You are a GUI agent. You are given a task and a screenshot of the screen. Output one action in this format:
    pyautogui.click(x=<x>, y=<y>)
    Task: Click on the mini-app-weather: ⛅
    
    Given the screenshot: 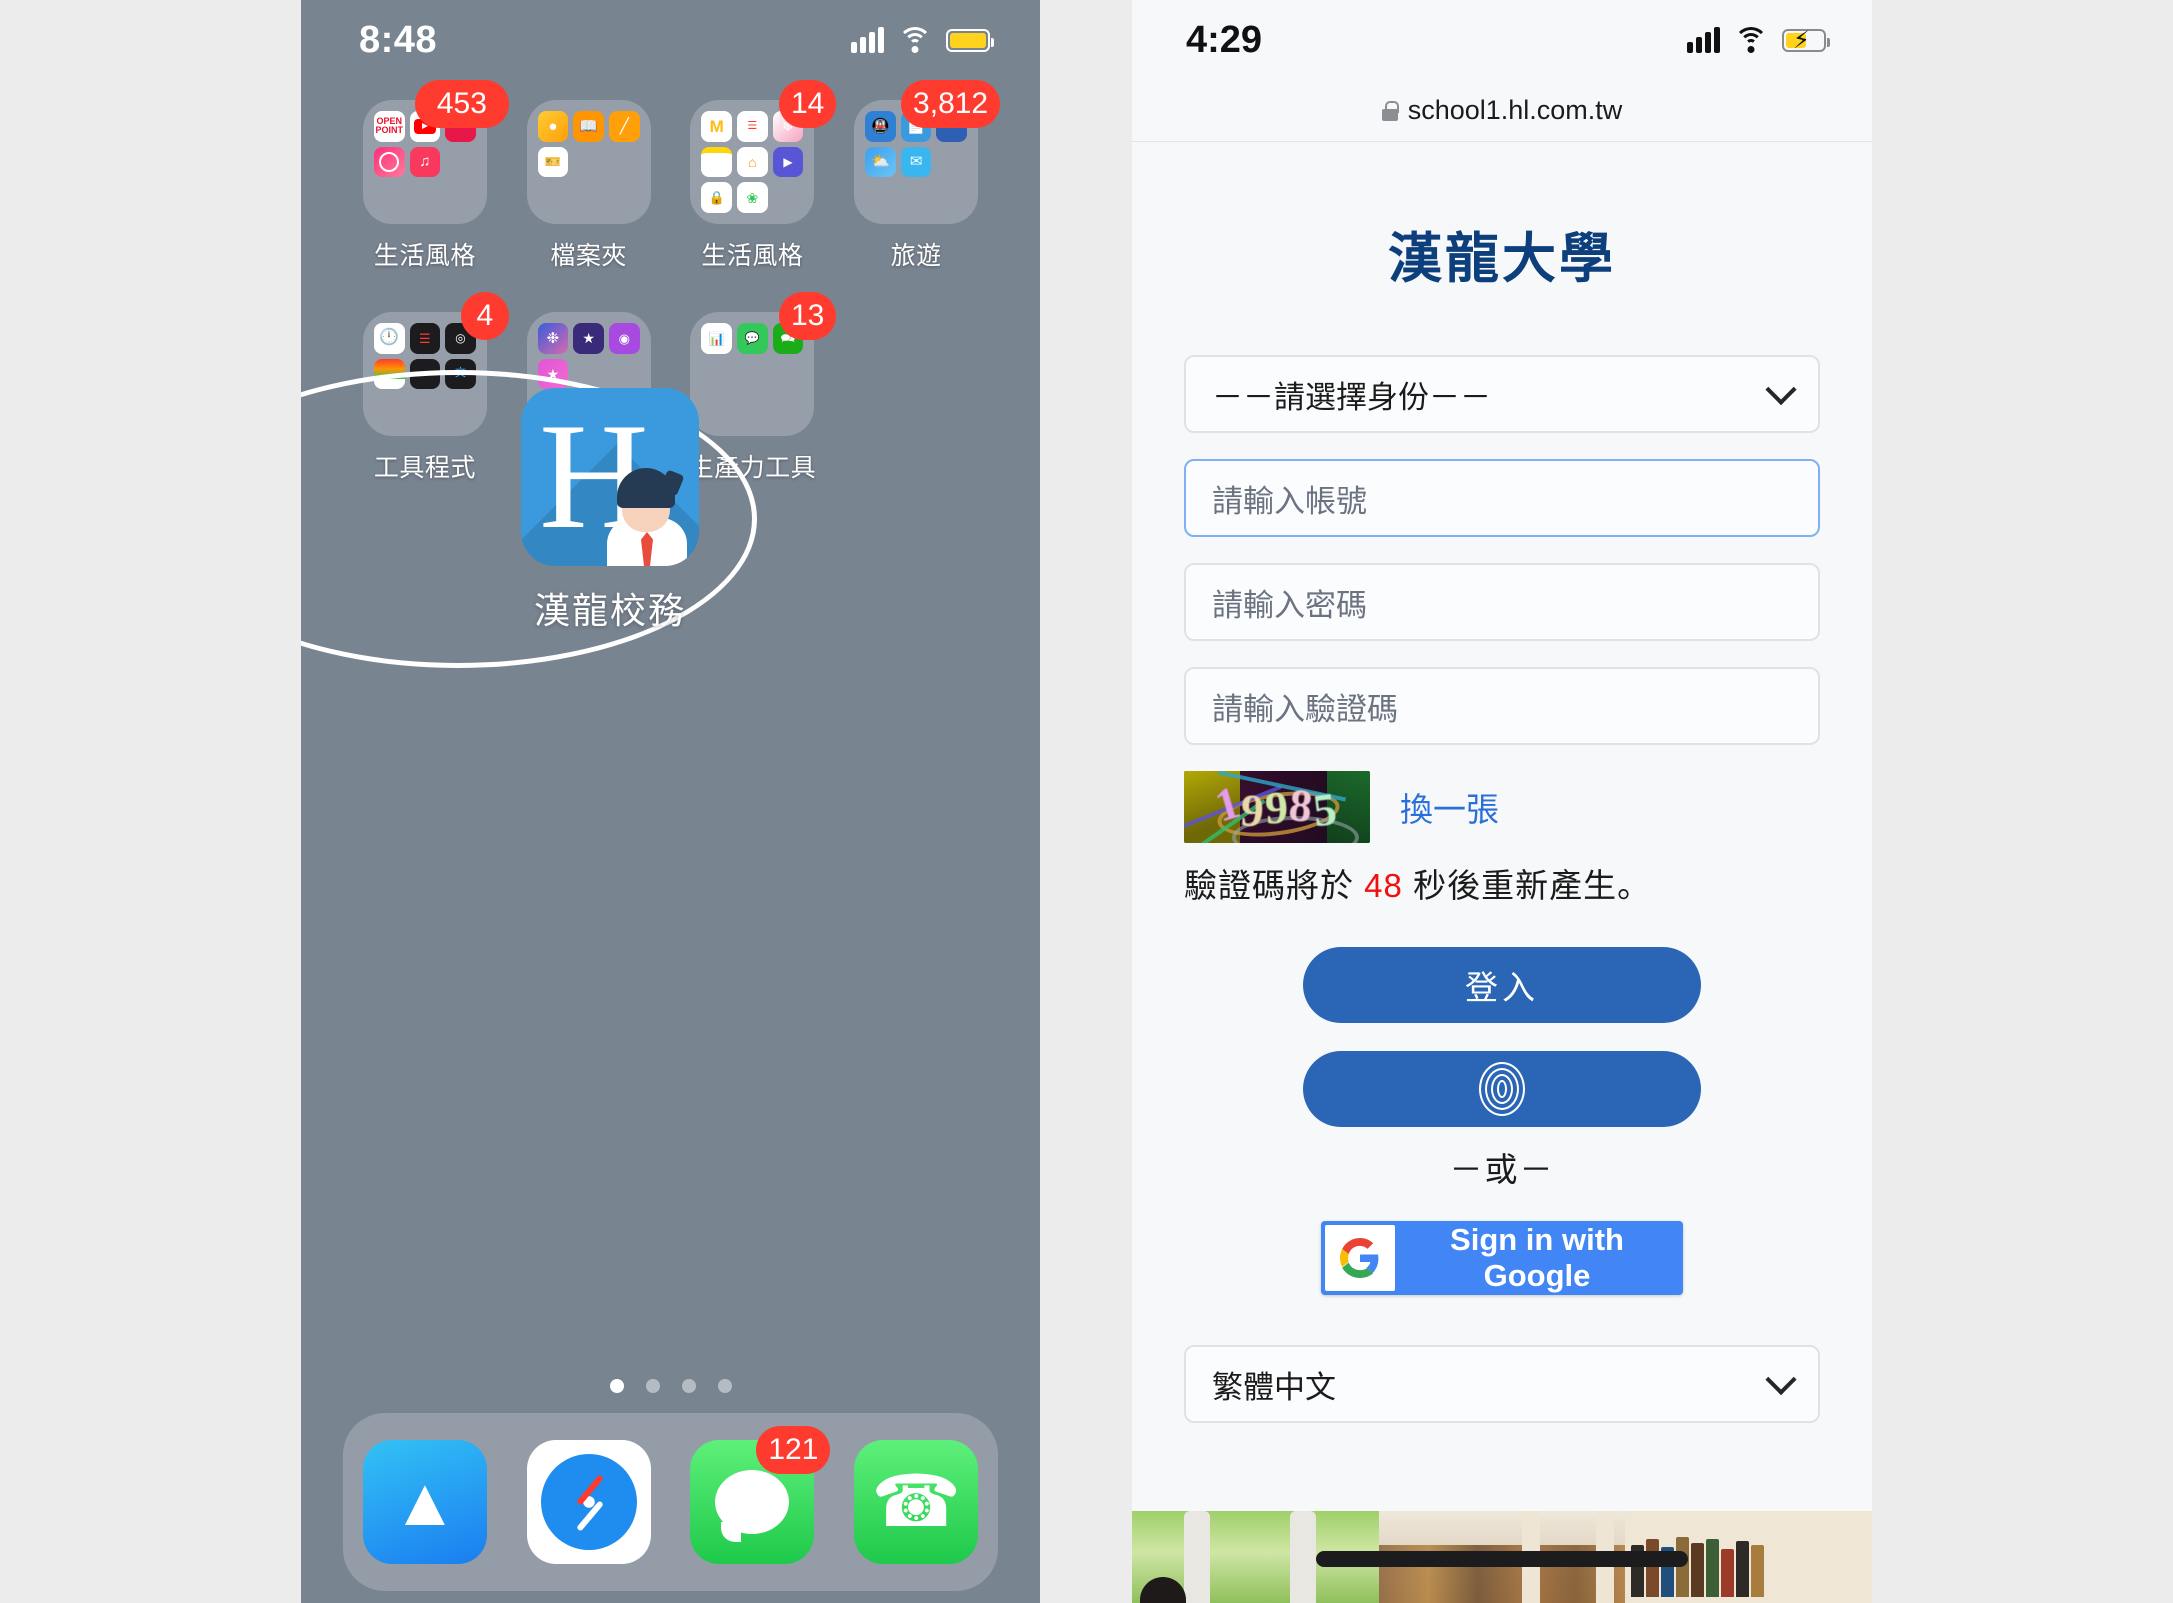 What is the action you would take?
    pyautogui.click(x=880, y=162)
    